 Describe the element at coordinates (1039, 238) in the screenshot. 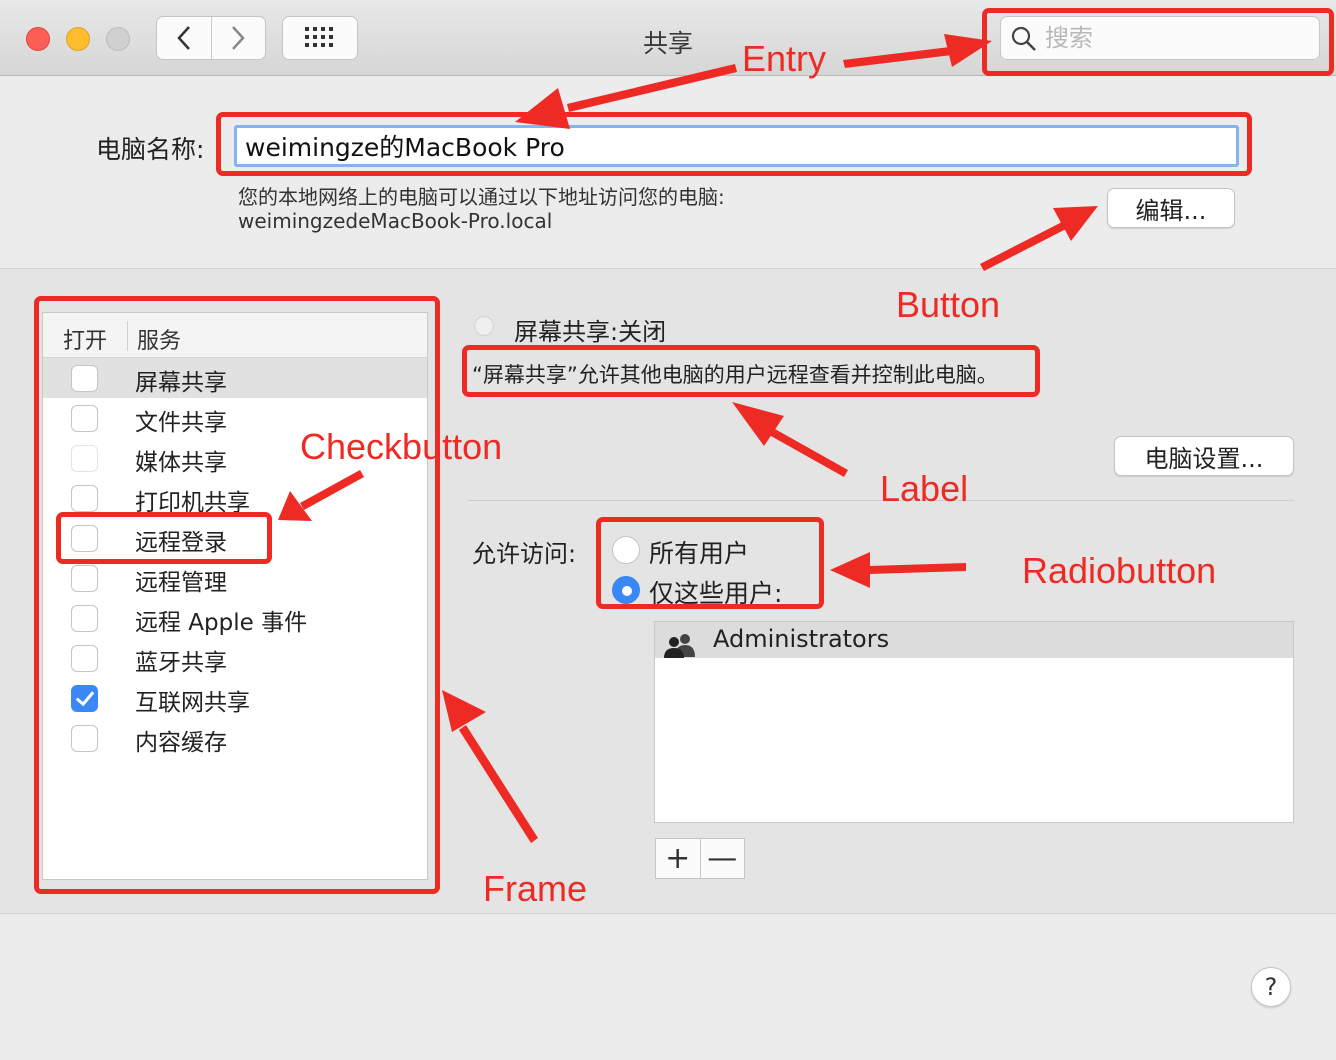

I see `arrow-to-edit-button` at that location.